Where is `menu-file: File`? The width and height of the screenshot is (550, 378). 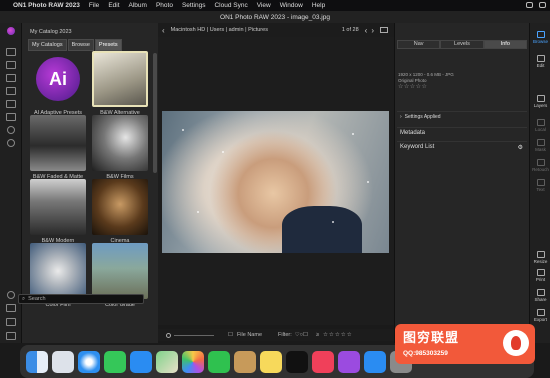
menu-file: File is located at coordinates (94, 5).